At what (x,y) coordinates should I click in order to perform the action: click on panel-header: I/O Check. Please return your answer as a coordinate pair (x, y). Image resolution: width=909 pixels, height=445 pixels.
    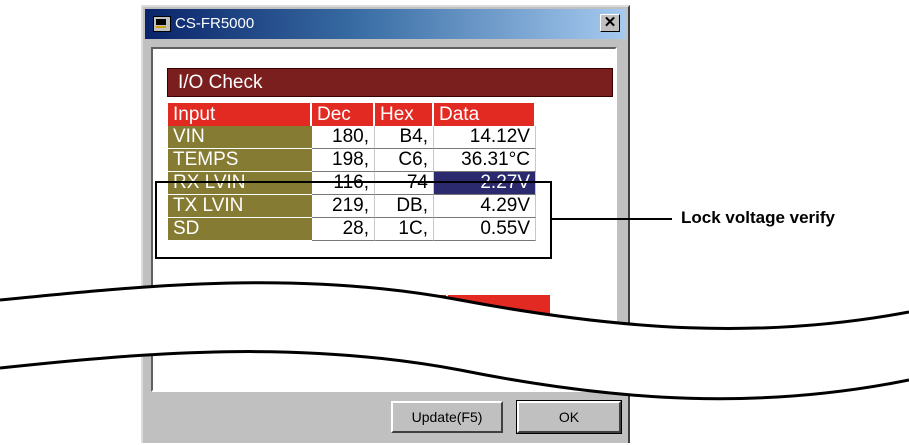
    Looking at the image, I should click on (390, 82).